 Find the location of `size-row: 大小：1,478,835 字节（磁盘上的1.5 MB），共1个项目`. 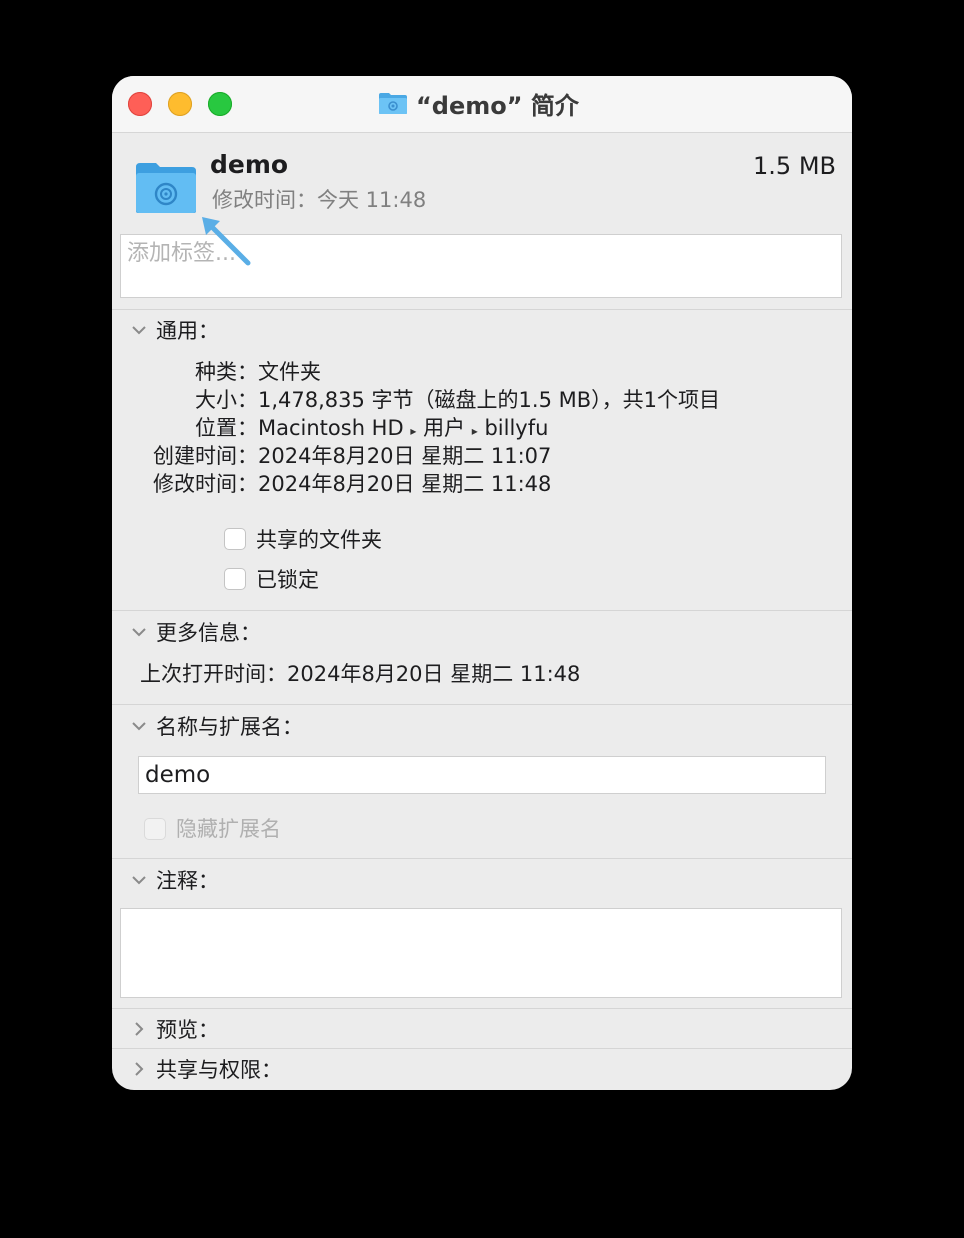

size-row: 大小：1,478,835 字节（磁盘上的1.5 MB），共1个项目 is located at coordinates (416, 400).